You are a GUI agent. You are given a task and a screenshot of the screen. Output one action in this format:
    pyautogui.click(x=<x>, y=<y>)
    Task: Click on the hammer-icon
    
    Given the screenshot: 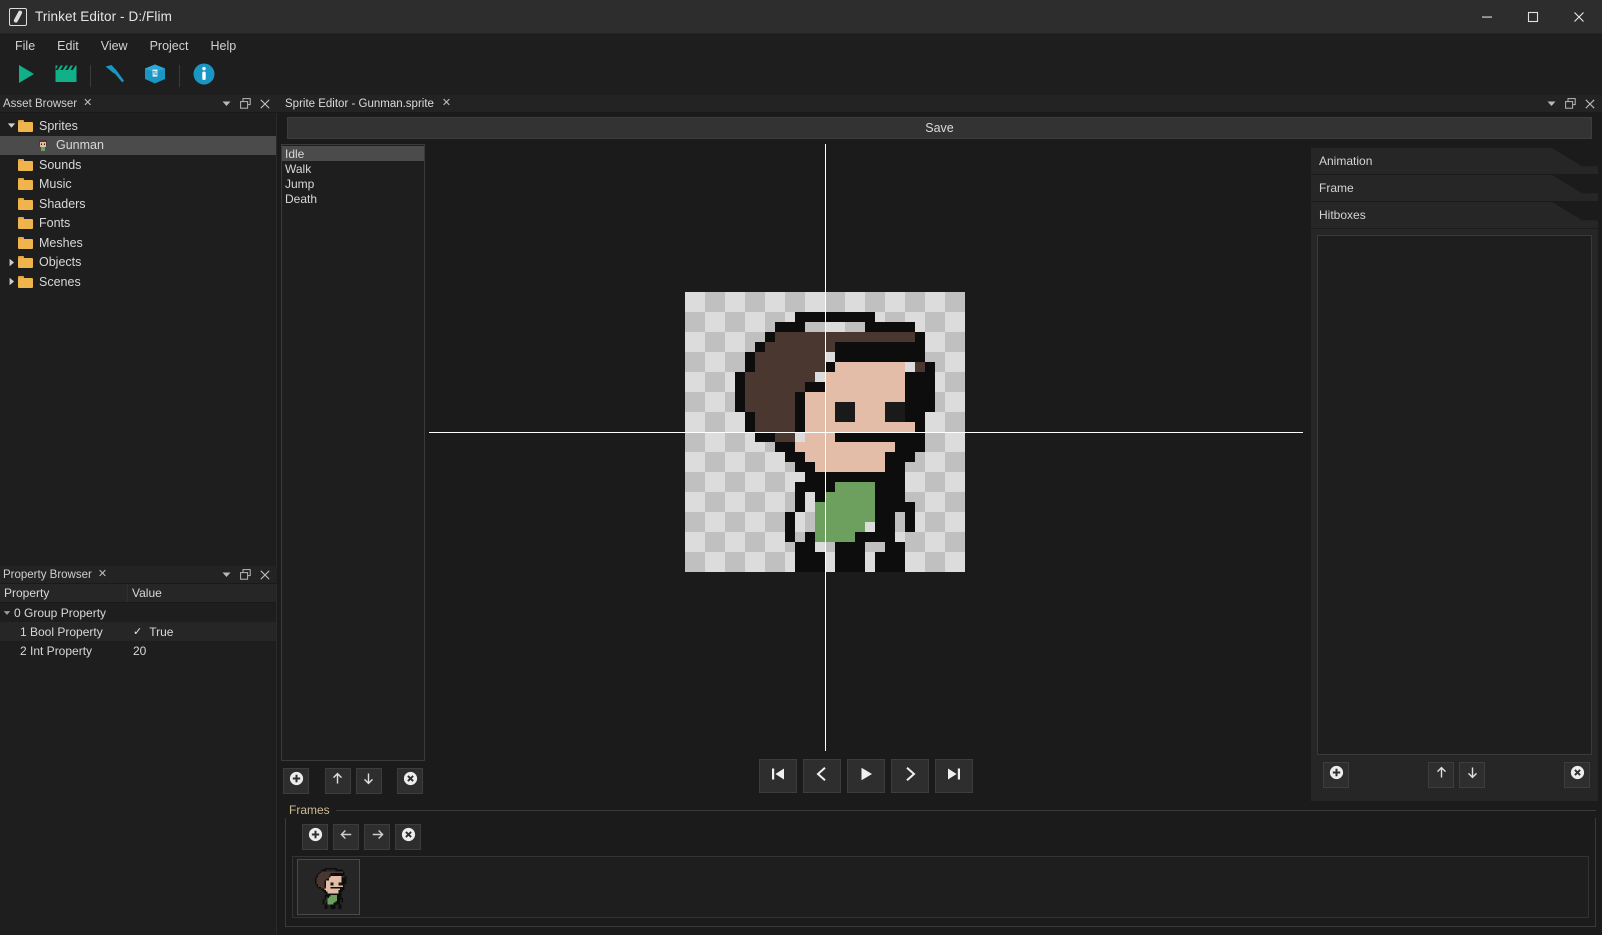 What is the action you would take?
    pyautogui.click(x=115, y=76)
    